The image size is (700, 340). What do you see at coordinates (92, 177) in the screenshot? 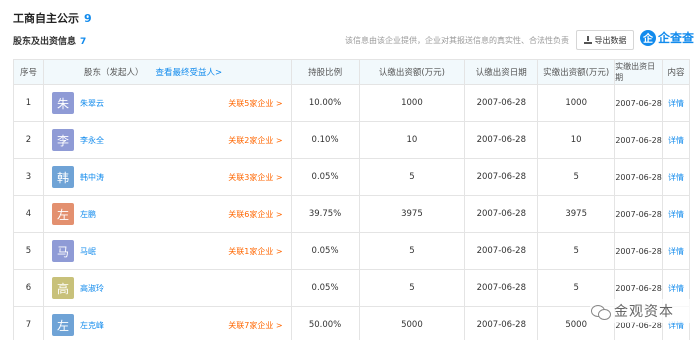
I see `shareholder-name-link: 韩中涛` at bounding box center [92, 177].